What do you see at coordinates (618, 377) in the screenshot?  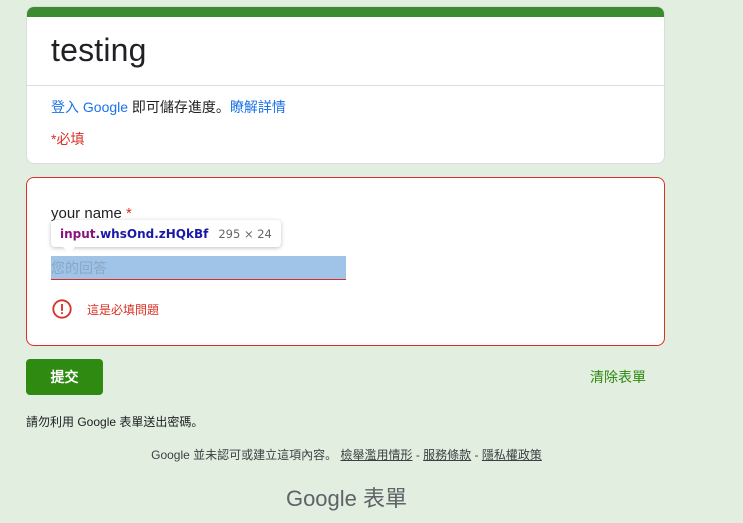 I see `clear-form-button: 清除表單` at bounding box center [618, 377].